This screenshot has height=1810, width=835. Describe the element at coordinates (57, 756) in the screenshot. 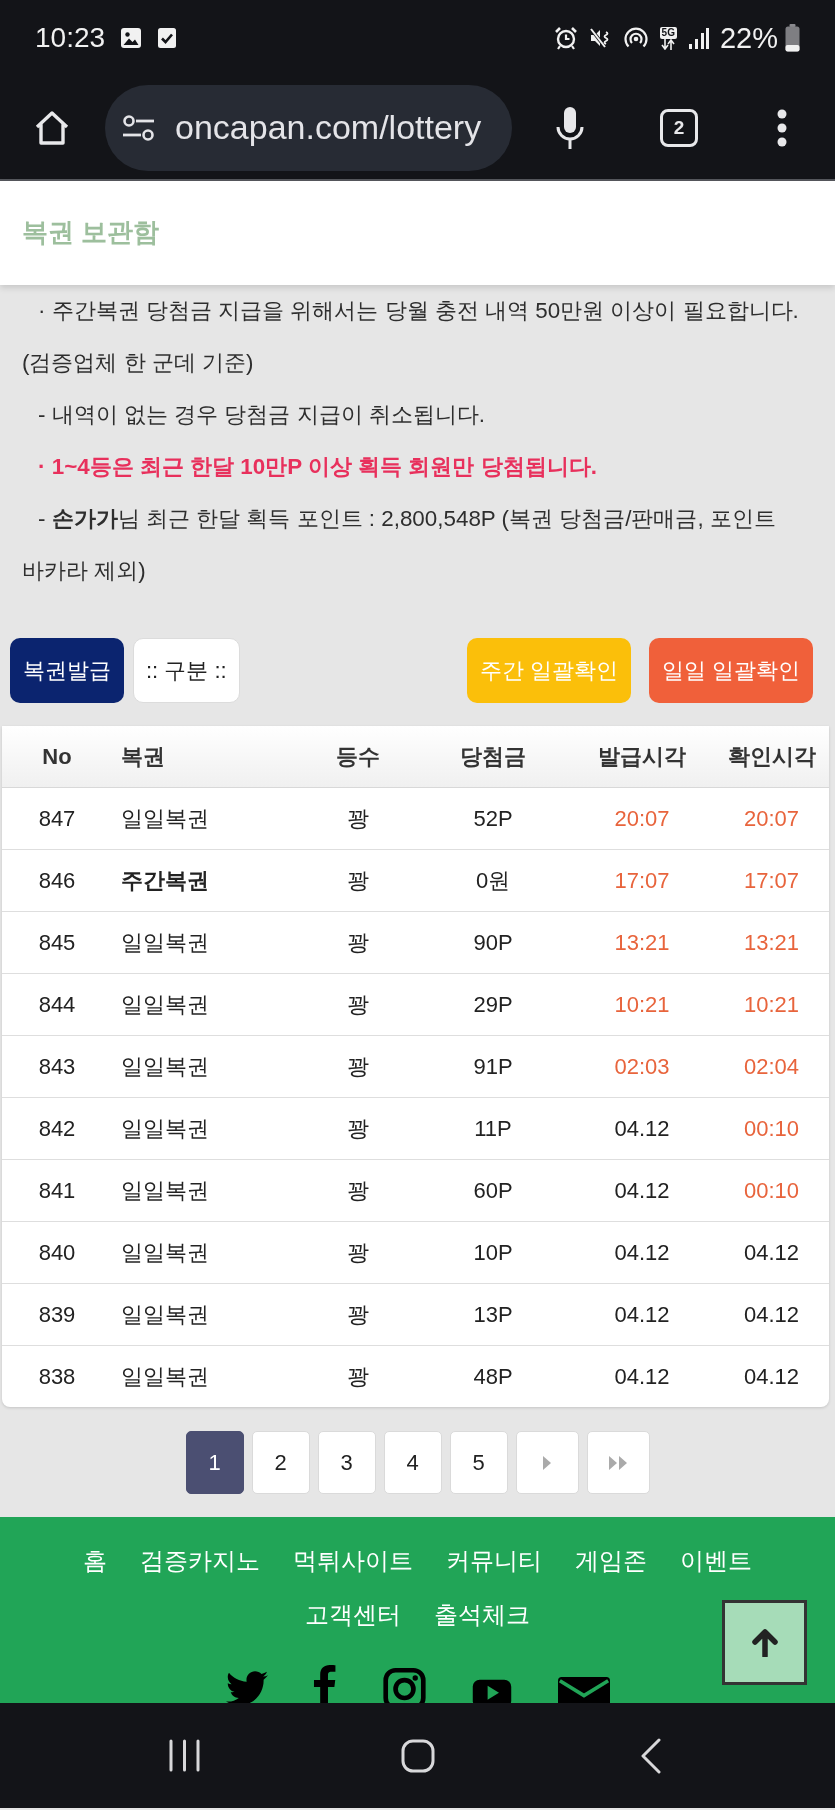

I see `column-header: No` at that location.